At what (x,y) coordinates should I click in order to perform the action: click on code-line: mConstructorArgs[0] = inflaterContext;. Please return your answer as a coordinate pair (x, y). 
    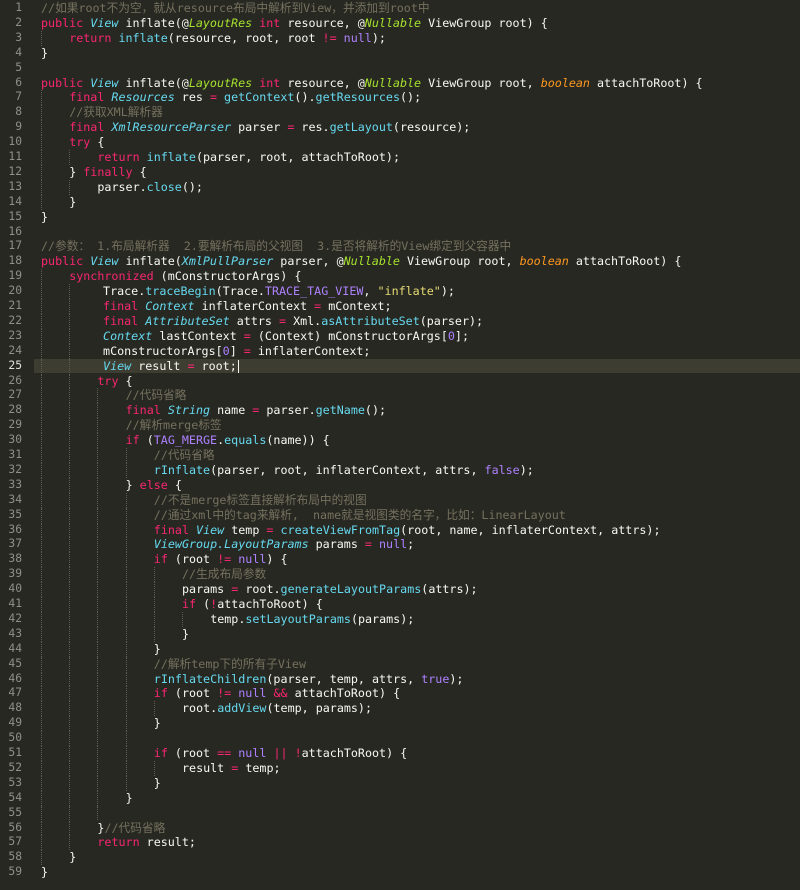
    Looking at the image, I should click on (417, 351).